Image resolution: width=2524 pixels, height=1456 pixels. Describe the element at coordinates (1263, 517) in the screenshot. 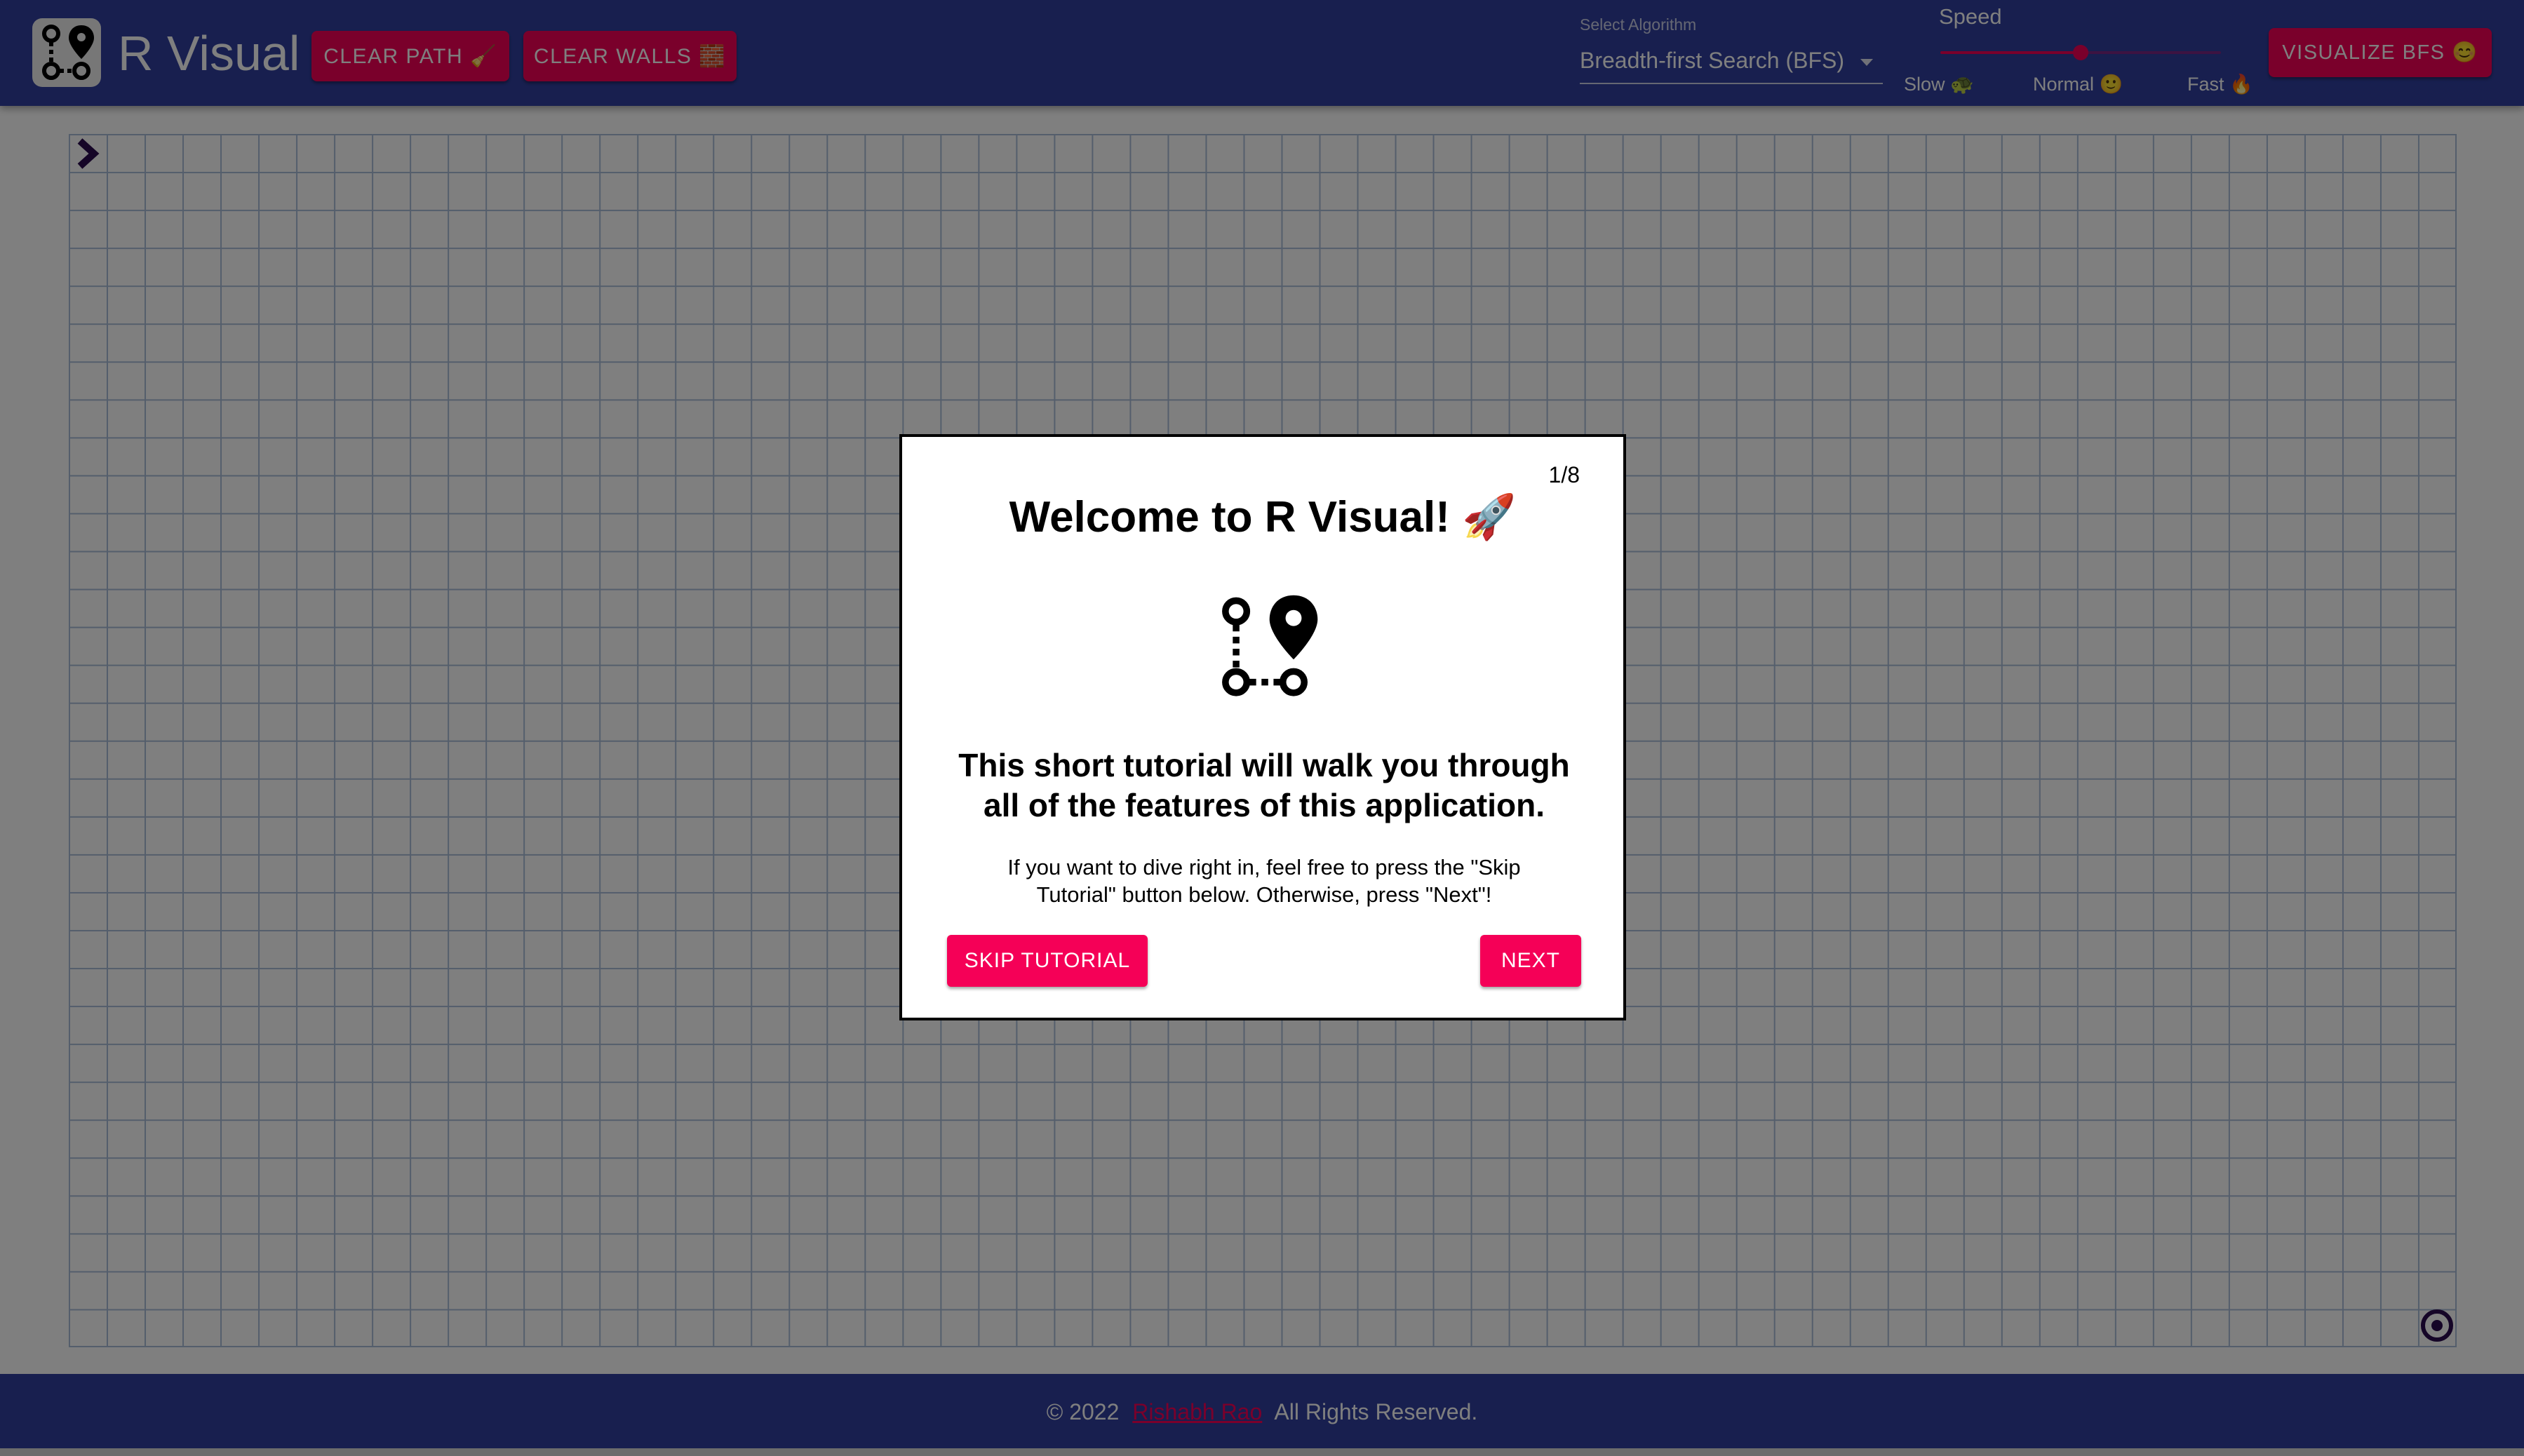

I see `tutorial-title: Welcome to R Visual! 🚀` at that location.